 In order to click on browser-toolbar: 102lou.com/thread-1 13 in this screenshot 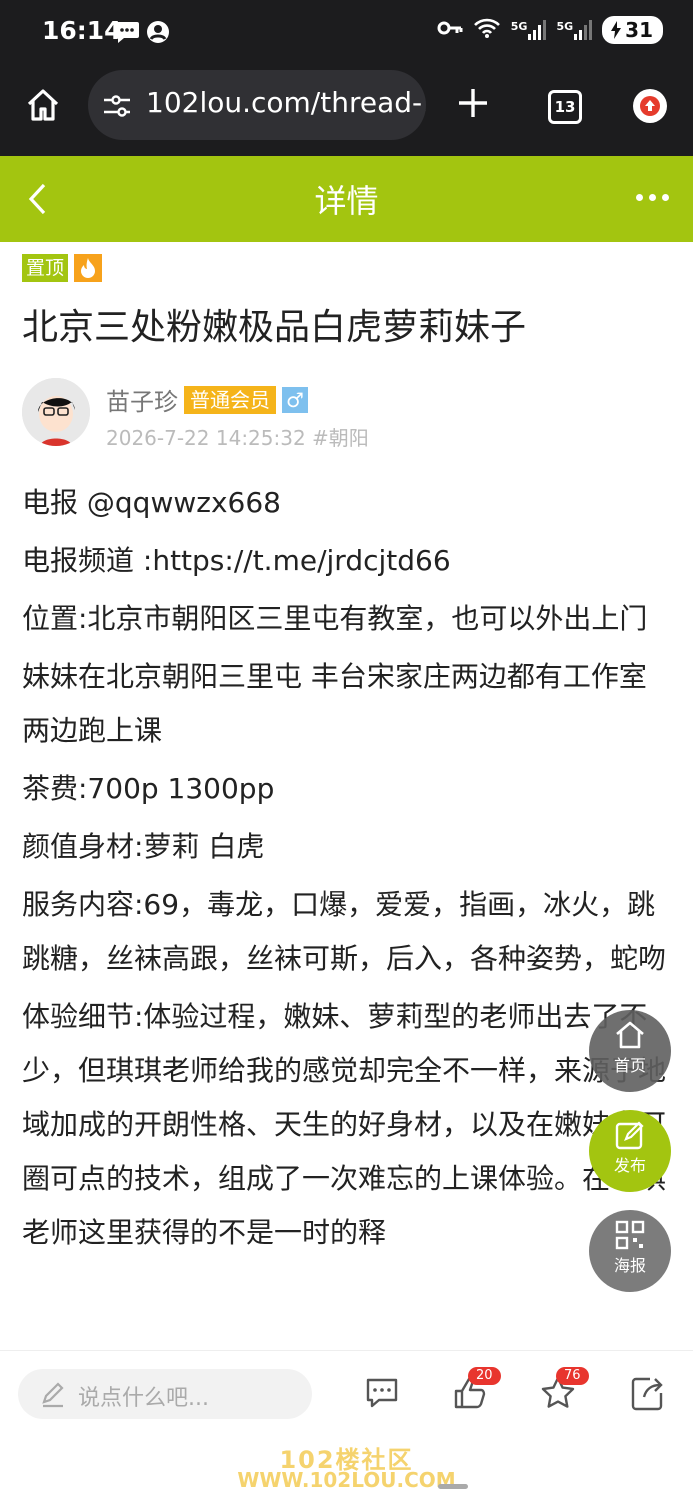, I will do `click(346, 110)`.